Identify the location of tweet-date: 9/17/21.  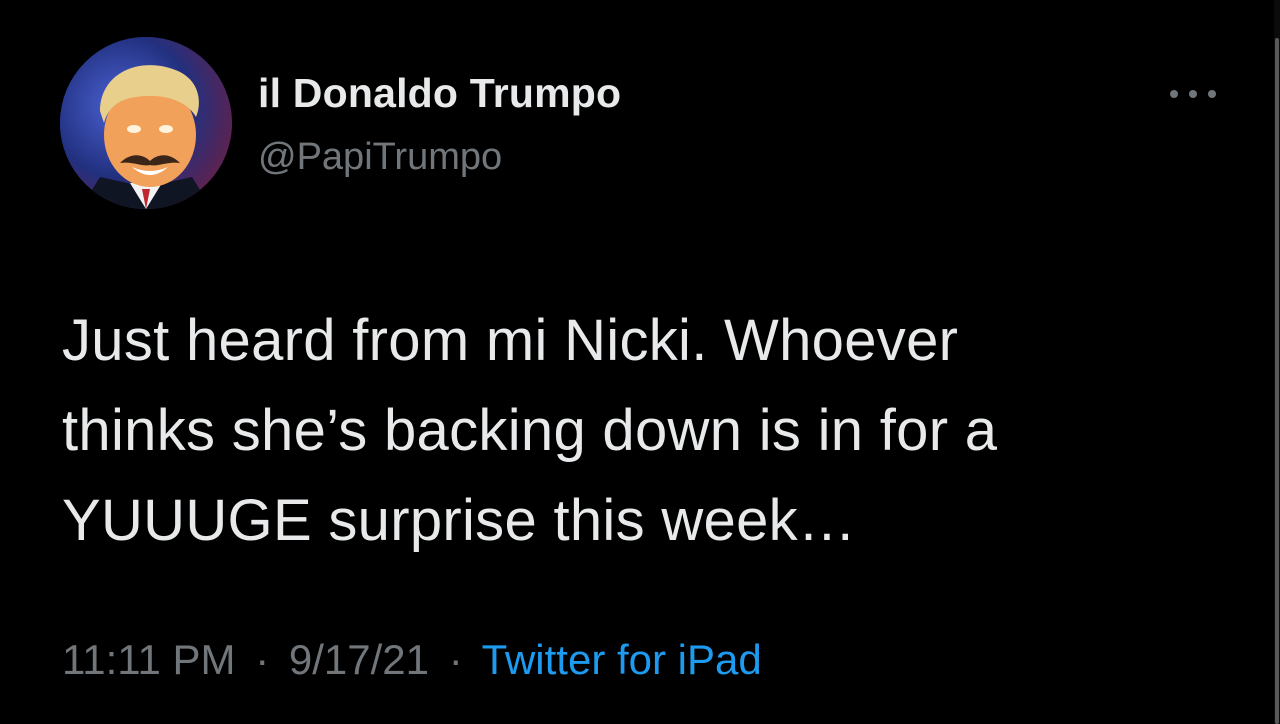
(359, 659).